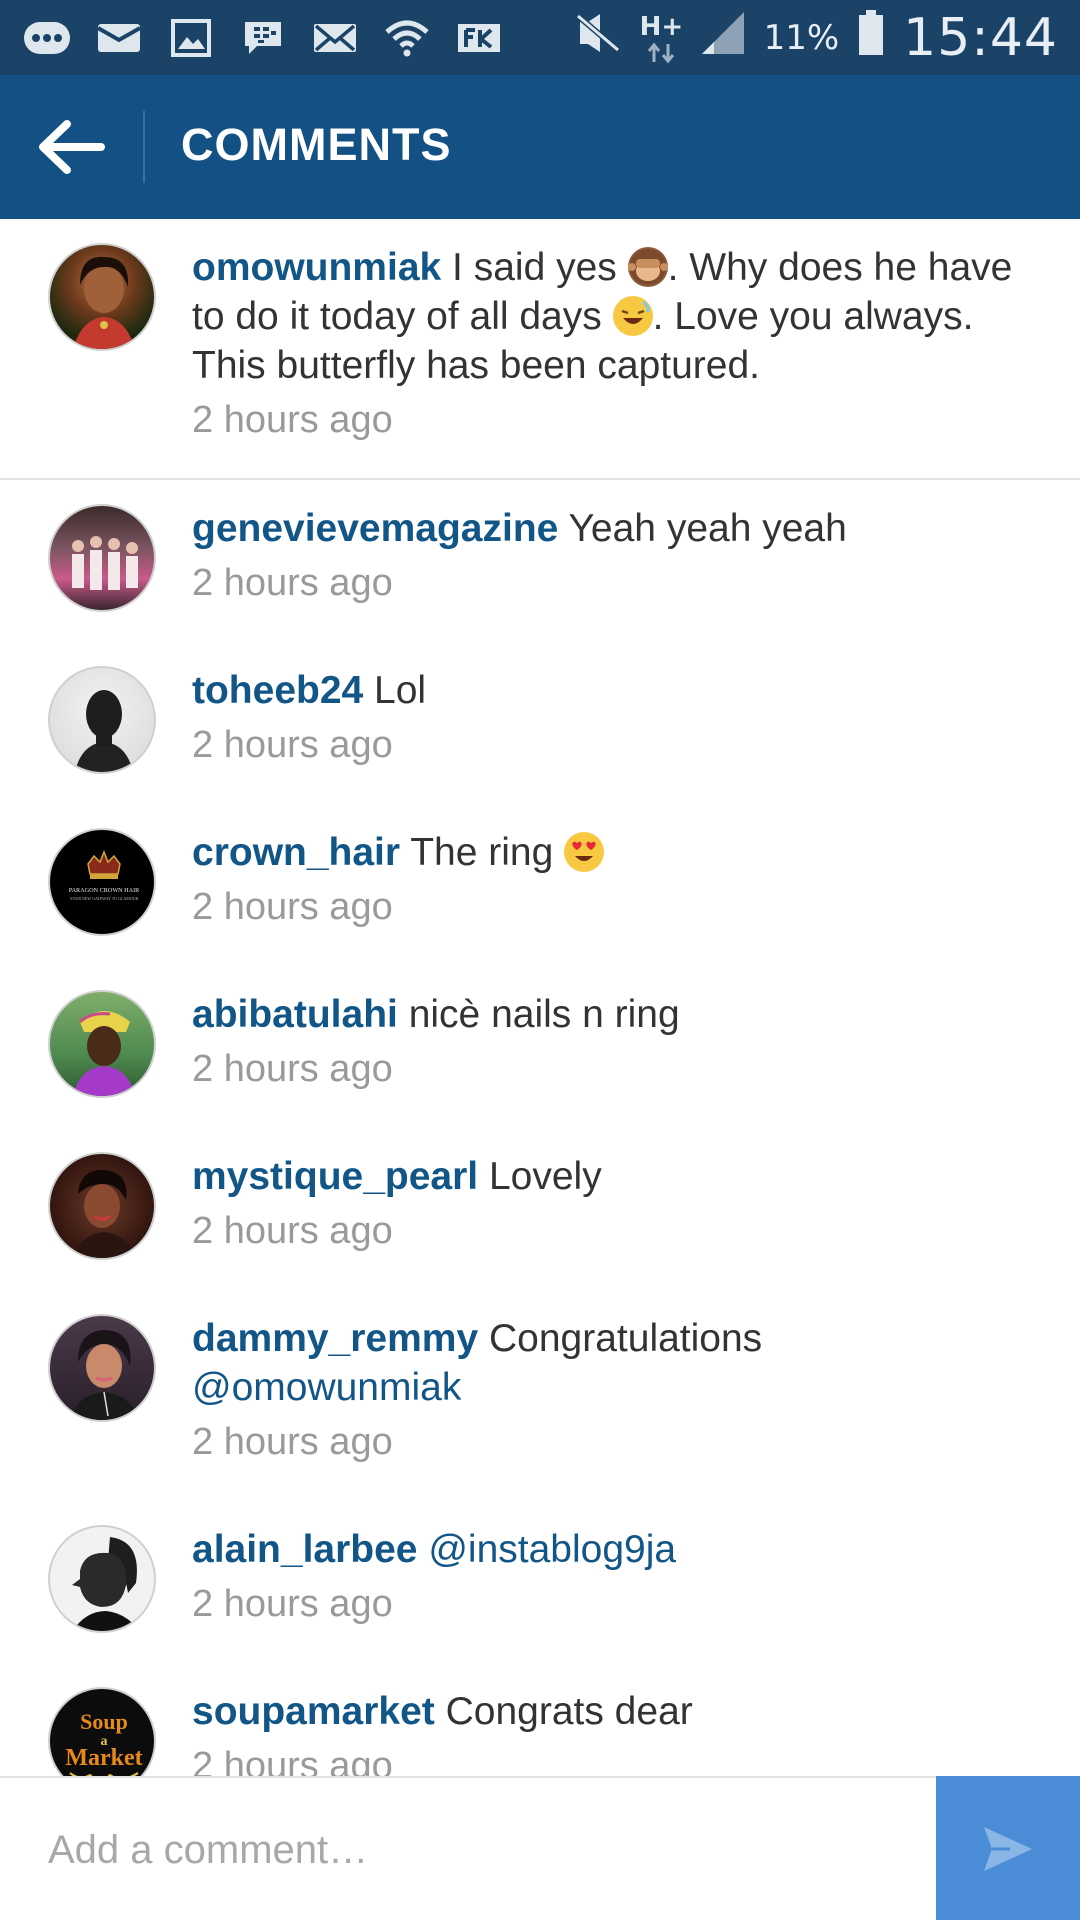 The height and width of the screenshot is (1920, 1080). I want to click on comment-text: Lovely, so click(540, 1176).